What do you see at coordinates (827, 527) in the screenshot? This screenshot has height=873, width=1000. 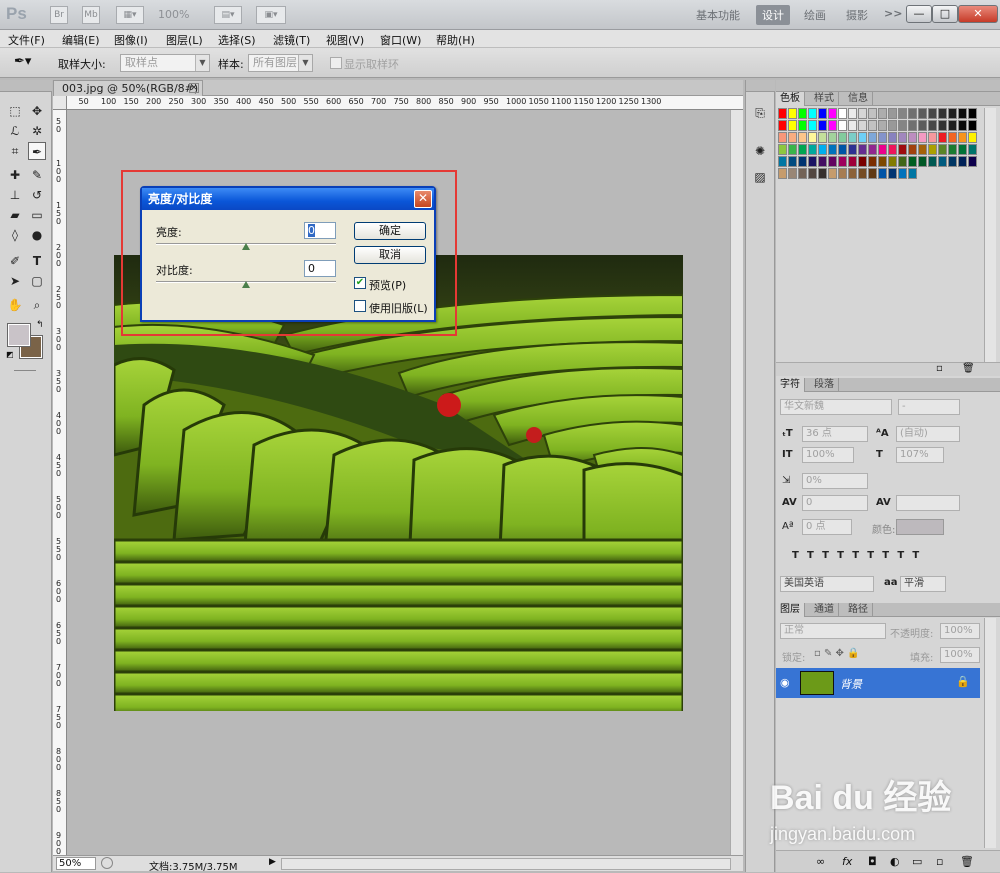 I see `baseline-shift-field: 0 点` at bounding box center [827, 527].